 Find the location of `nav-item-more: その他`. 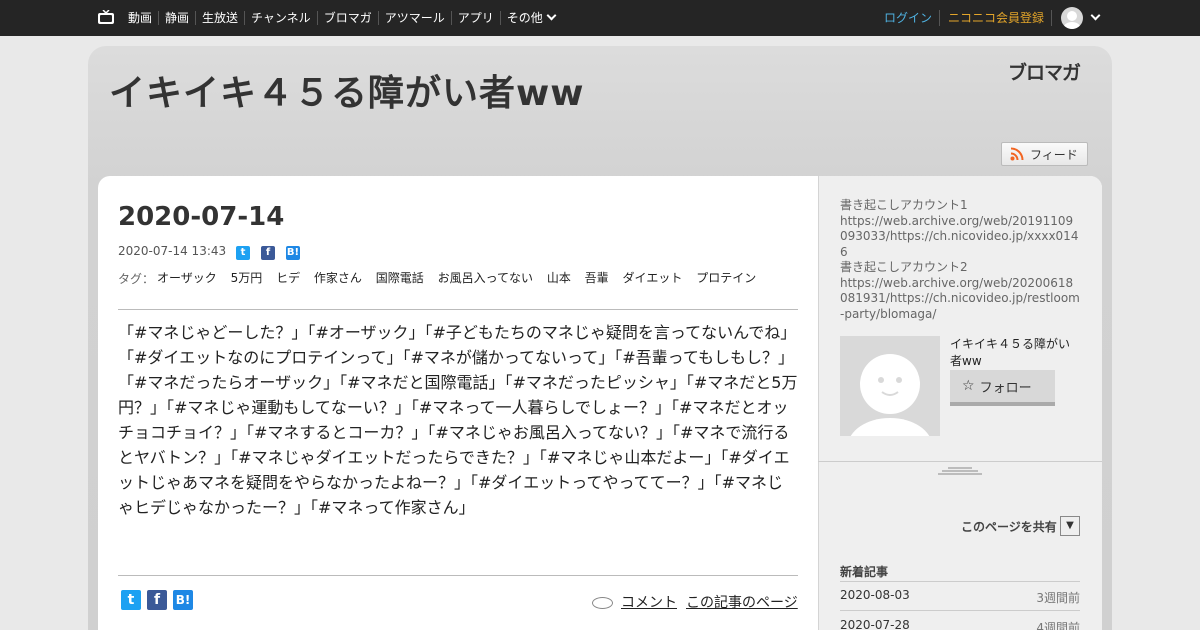

nav-item-more: その他 is located at coordinates (530, 17).